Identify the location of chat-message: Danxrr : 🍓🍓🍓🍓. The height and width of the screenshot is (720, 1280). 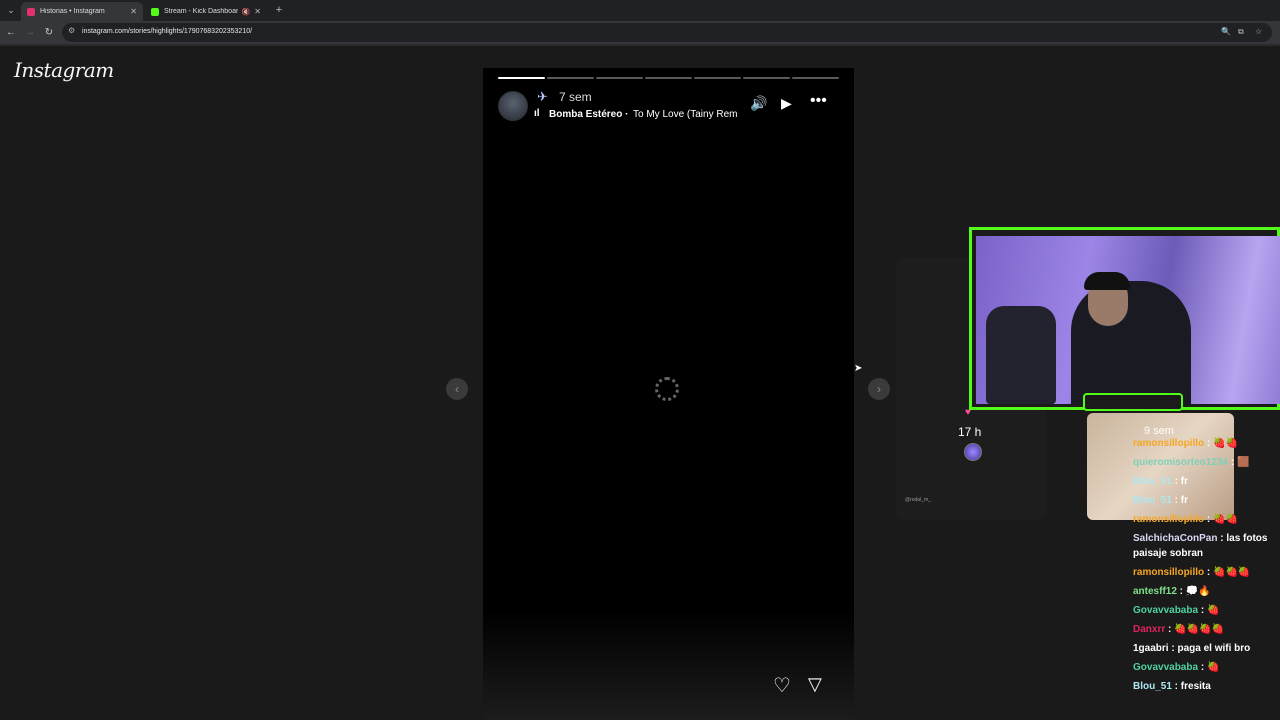
(1178, 629).